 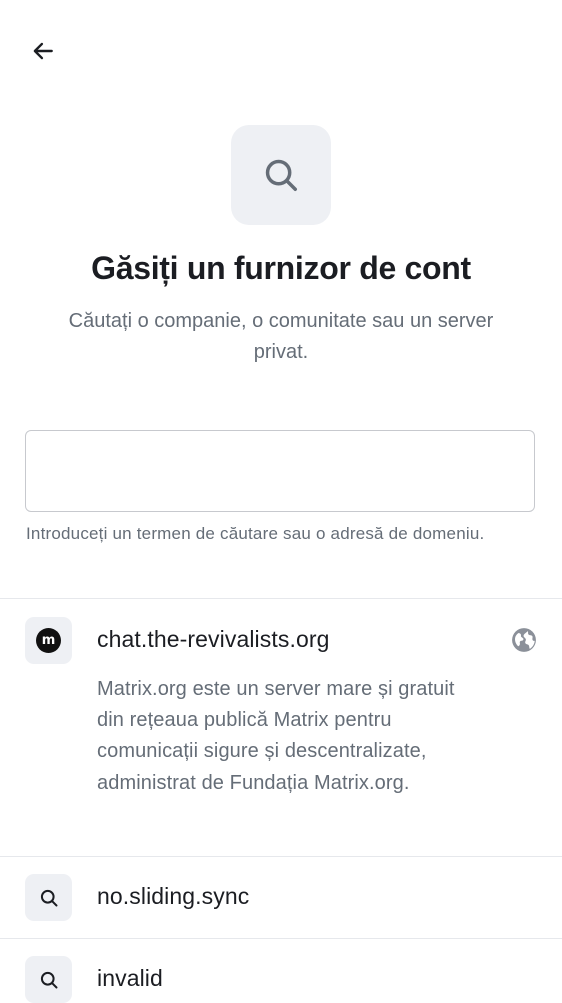 I want to click on search-input, so click(x=280, y=471).